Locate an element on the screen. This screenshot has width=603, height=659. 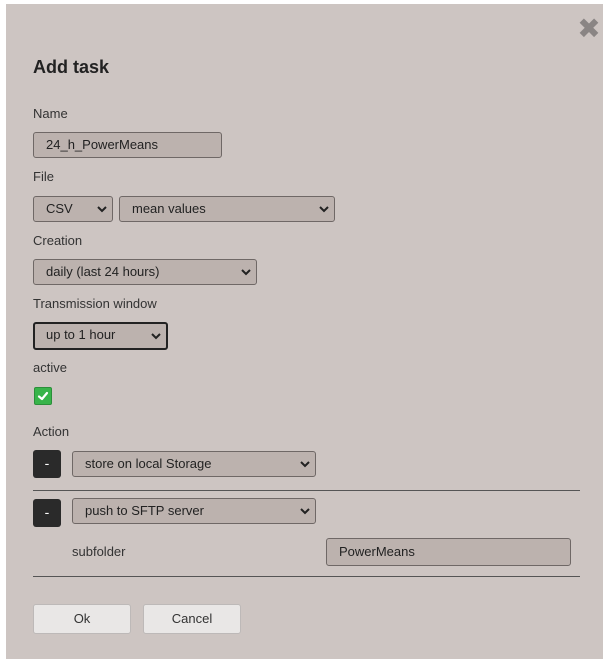
creation-select: daily (last 24 hours) is located at coordinates (145, 272).